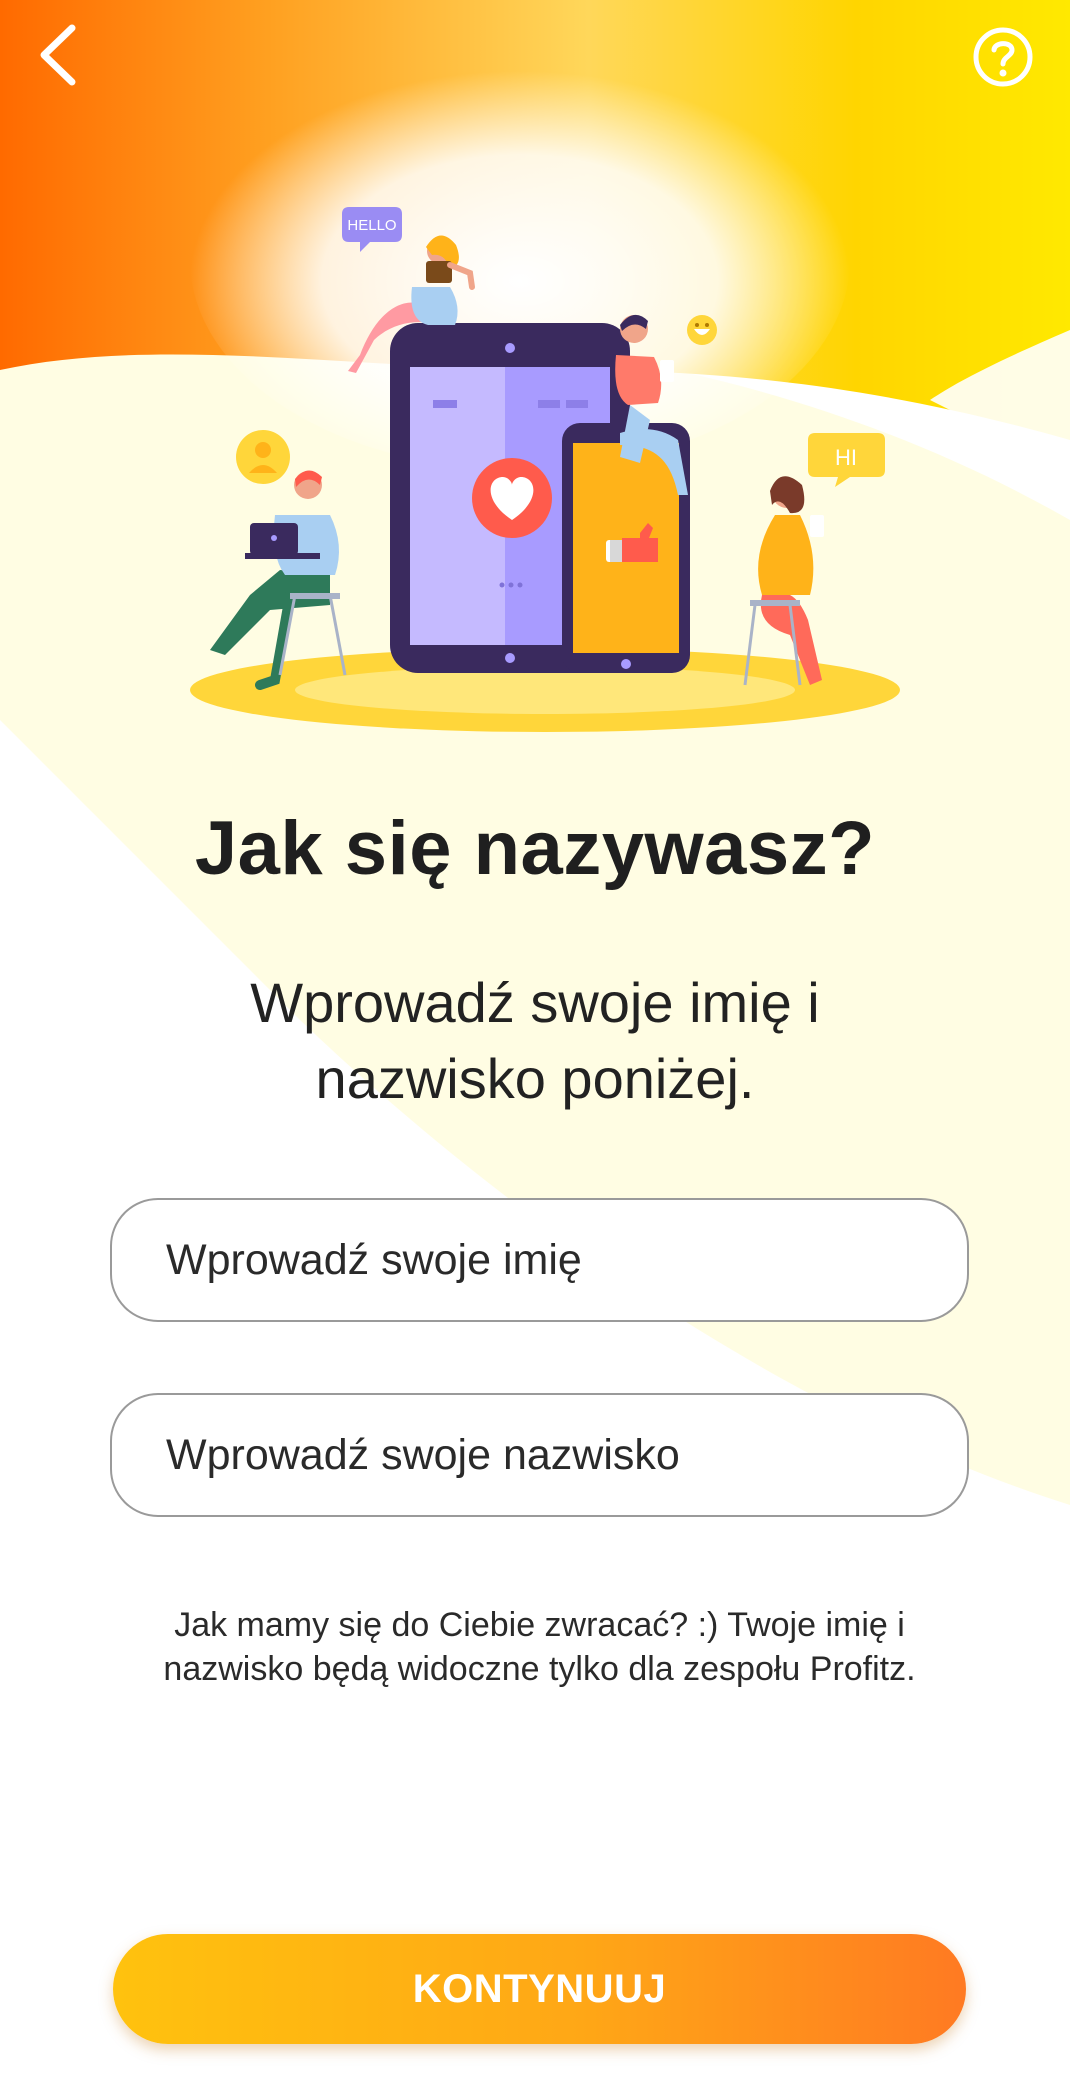 This screenshot has height=2100, width=1070. What do you see at coordinates (539, 1989) in the screenshot?
I see `continue-button: KONTYNUUJ` at bounding box center [539, 1989].